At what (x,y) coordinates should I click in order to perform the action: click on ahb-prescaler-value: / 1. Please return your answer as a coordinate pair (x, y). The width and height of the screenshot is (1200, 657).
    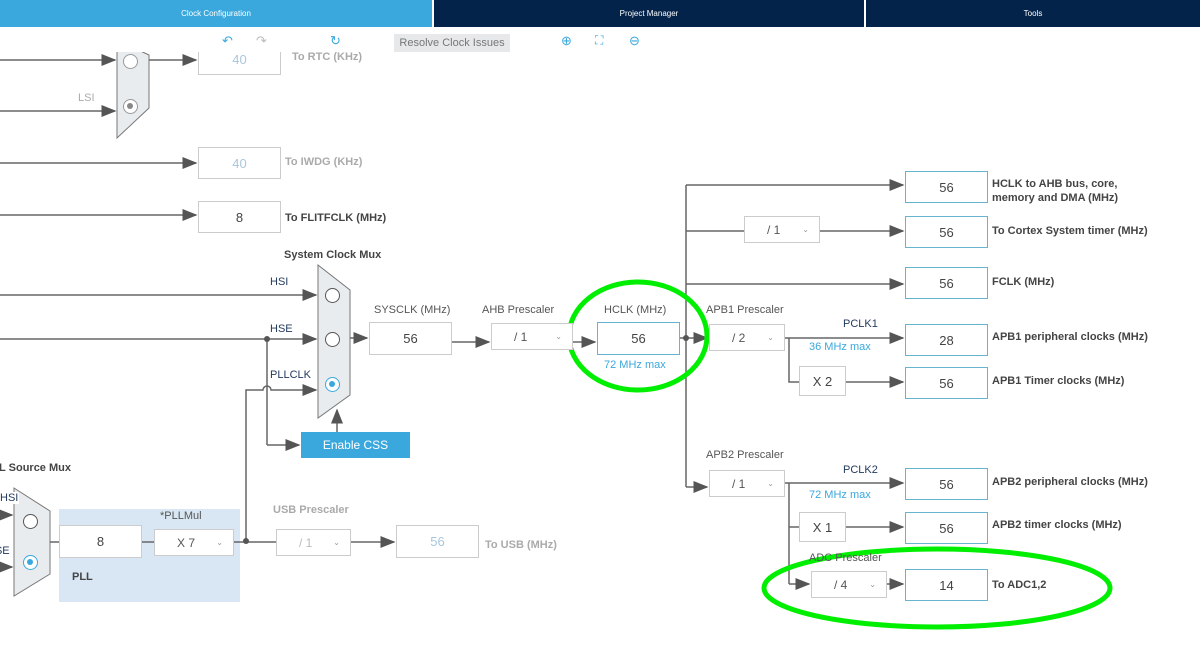
    Looking at the image, I should click on (521, 336).